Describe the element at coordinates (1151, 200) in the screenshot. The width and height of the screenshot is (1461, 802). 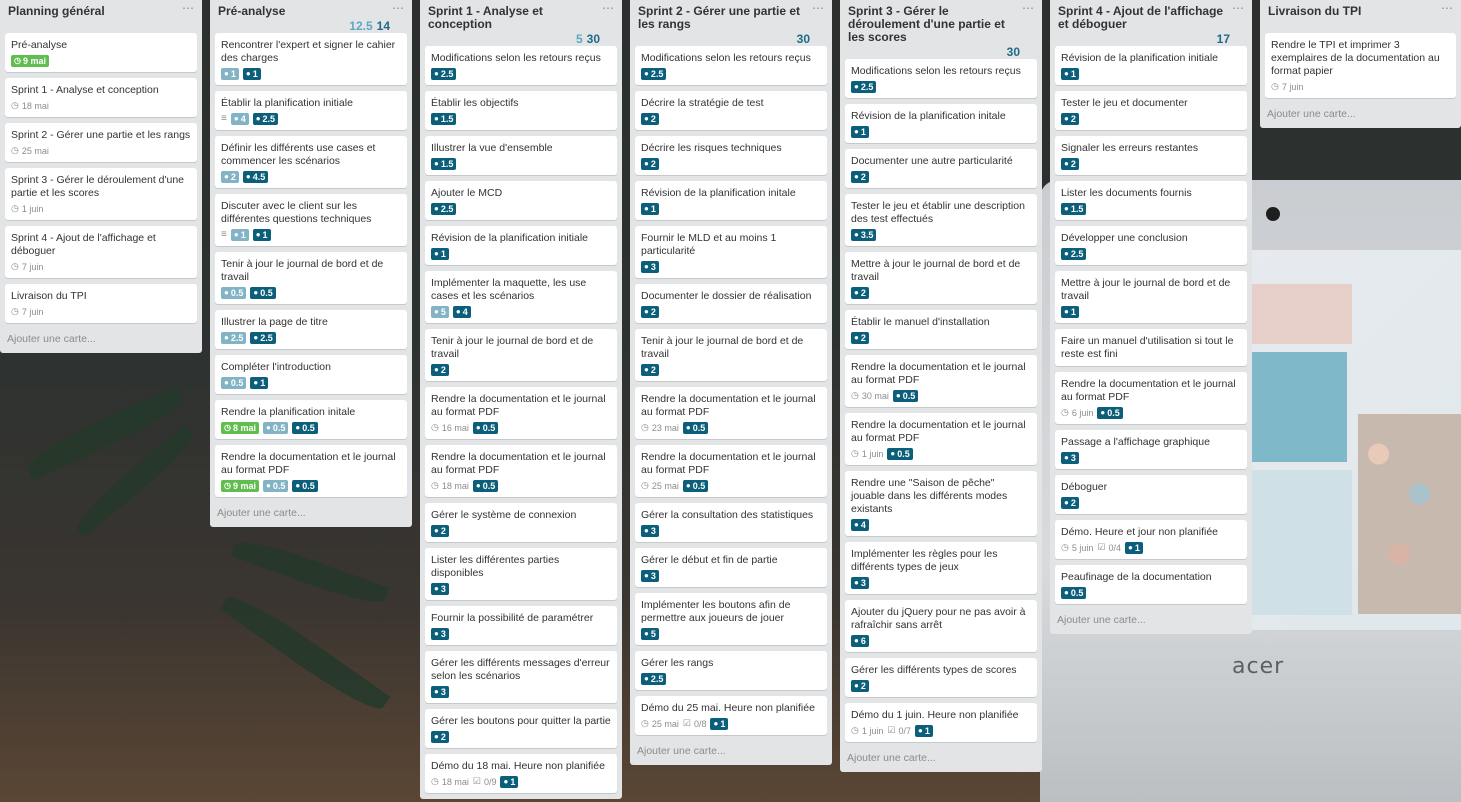
I see `card: Lister les documents fournis ● 1.5` at that location.